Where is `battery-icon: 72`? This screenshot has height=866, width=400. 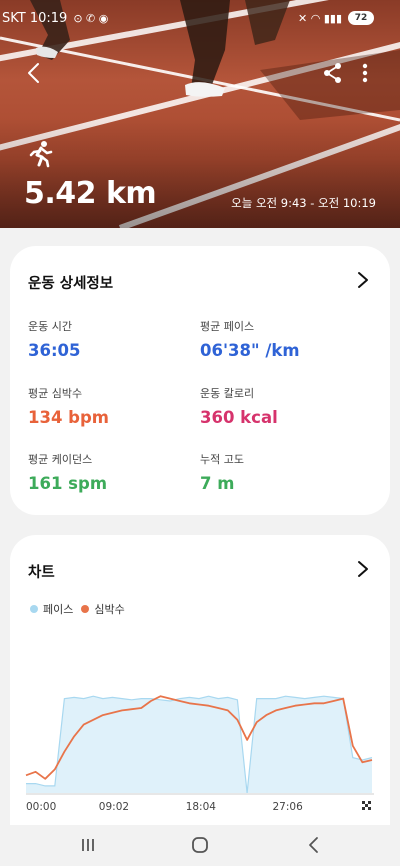 battery-icon: 72 is located at coordinates (361, 18).